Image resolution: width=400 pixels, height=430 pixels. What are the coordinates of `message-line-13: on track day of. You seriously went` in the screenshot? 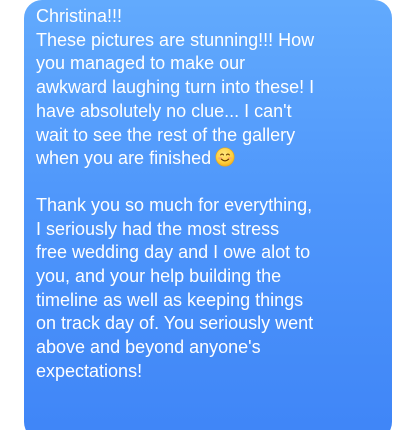 It's located at (175, 323).